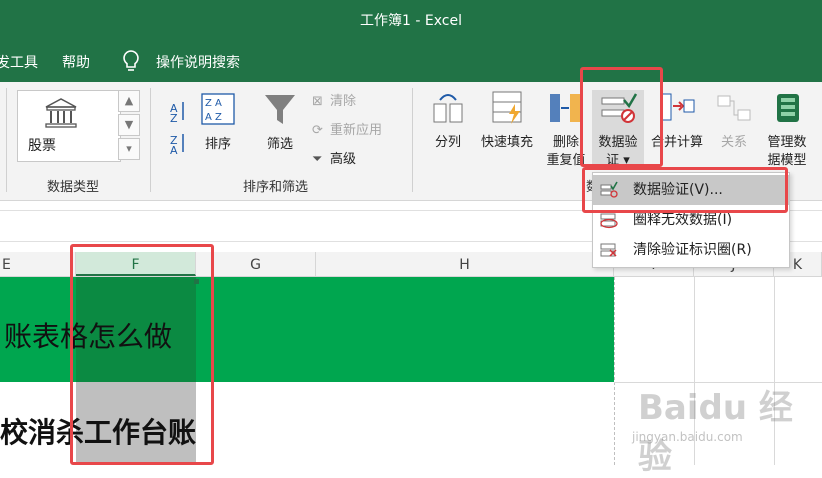  I want to click on tell-me-search: 操作说明搜索, so click(198, 62).